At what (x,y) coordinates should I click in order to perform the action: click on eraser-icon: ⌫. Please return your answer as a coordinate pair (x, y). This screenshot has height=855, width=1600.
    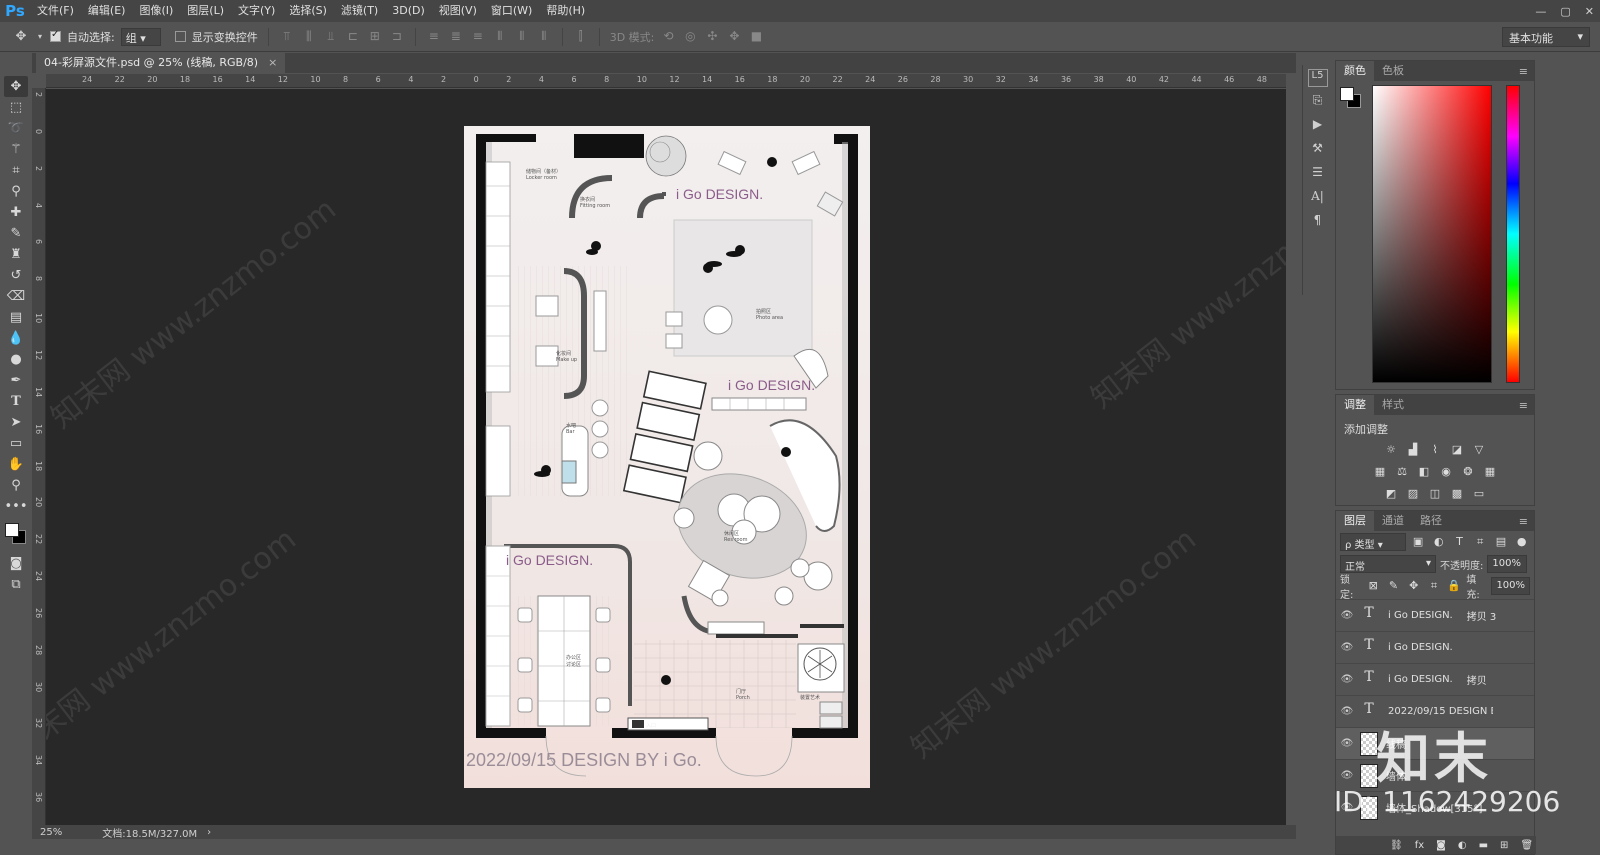
    Looking at the image, I should click on (16, 296).